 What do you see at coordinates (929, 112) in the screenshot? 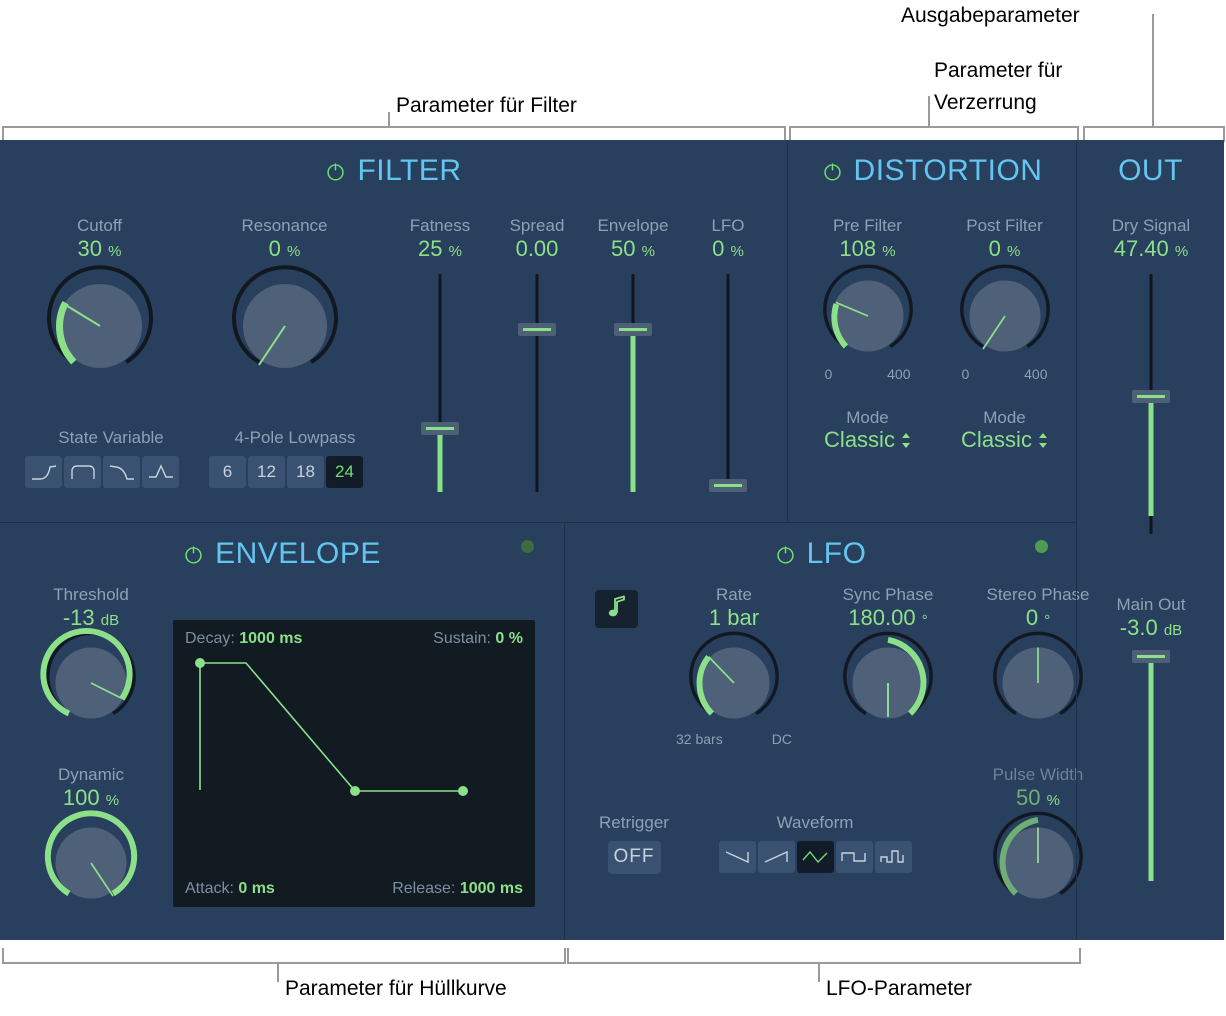
I see `leader-distortion` at bounding box center [929, 112].